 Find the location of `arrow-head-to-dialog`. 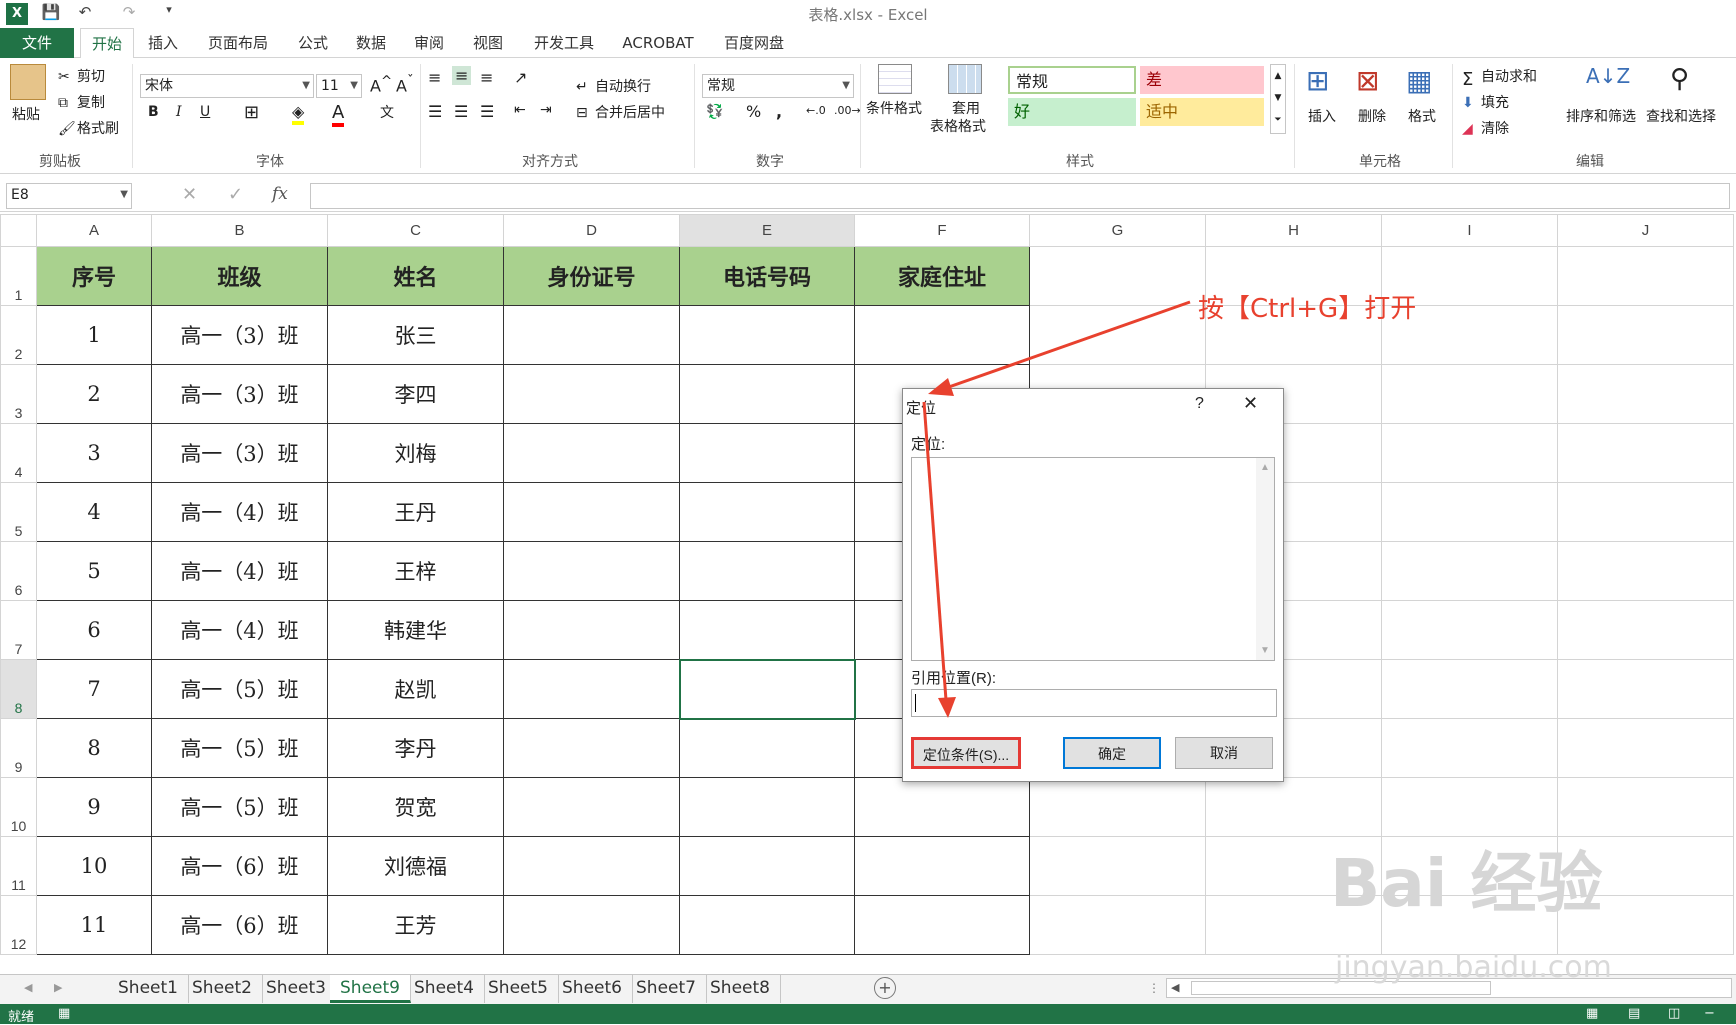

arrow-head-to-dialog is located at coordinates (941, 387).